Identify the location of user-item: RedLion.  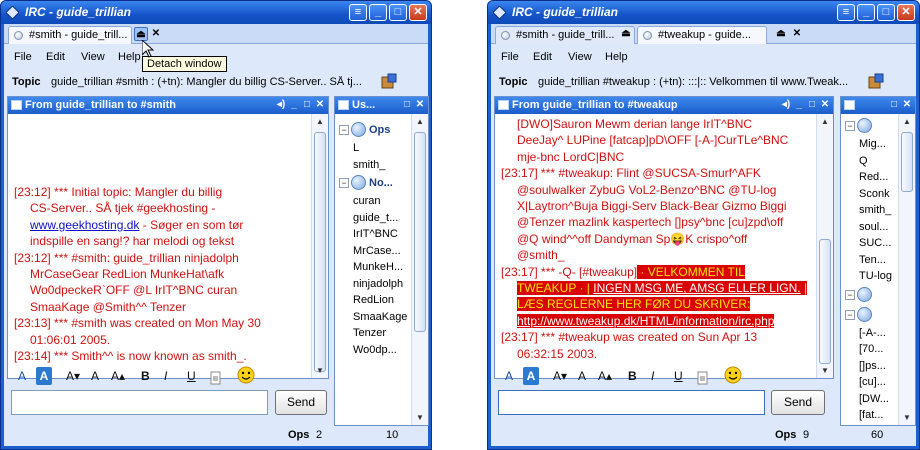
(373, 300).